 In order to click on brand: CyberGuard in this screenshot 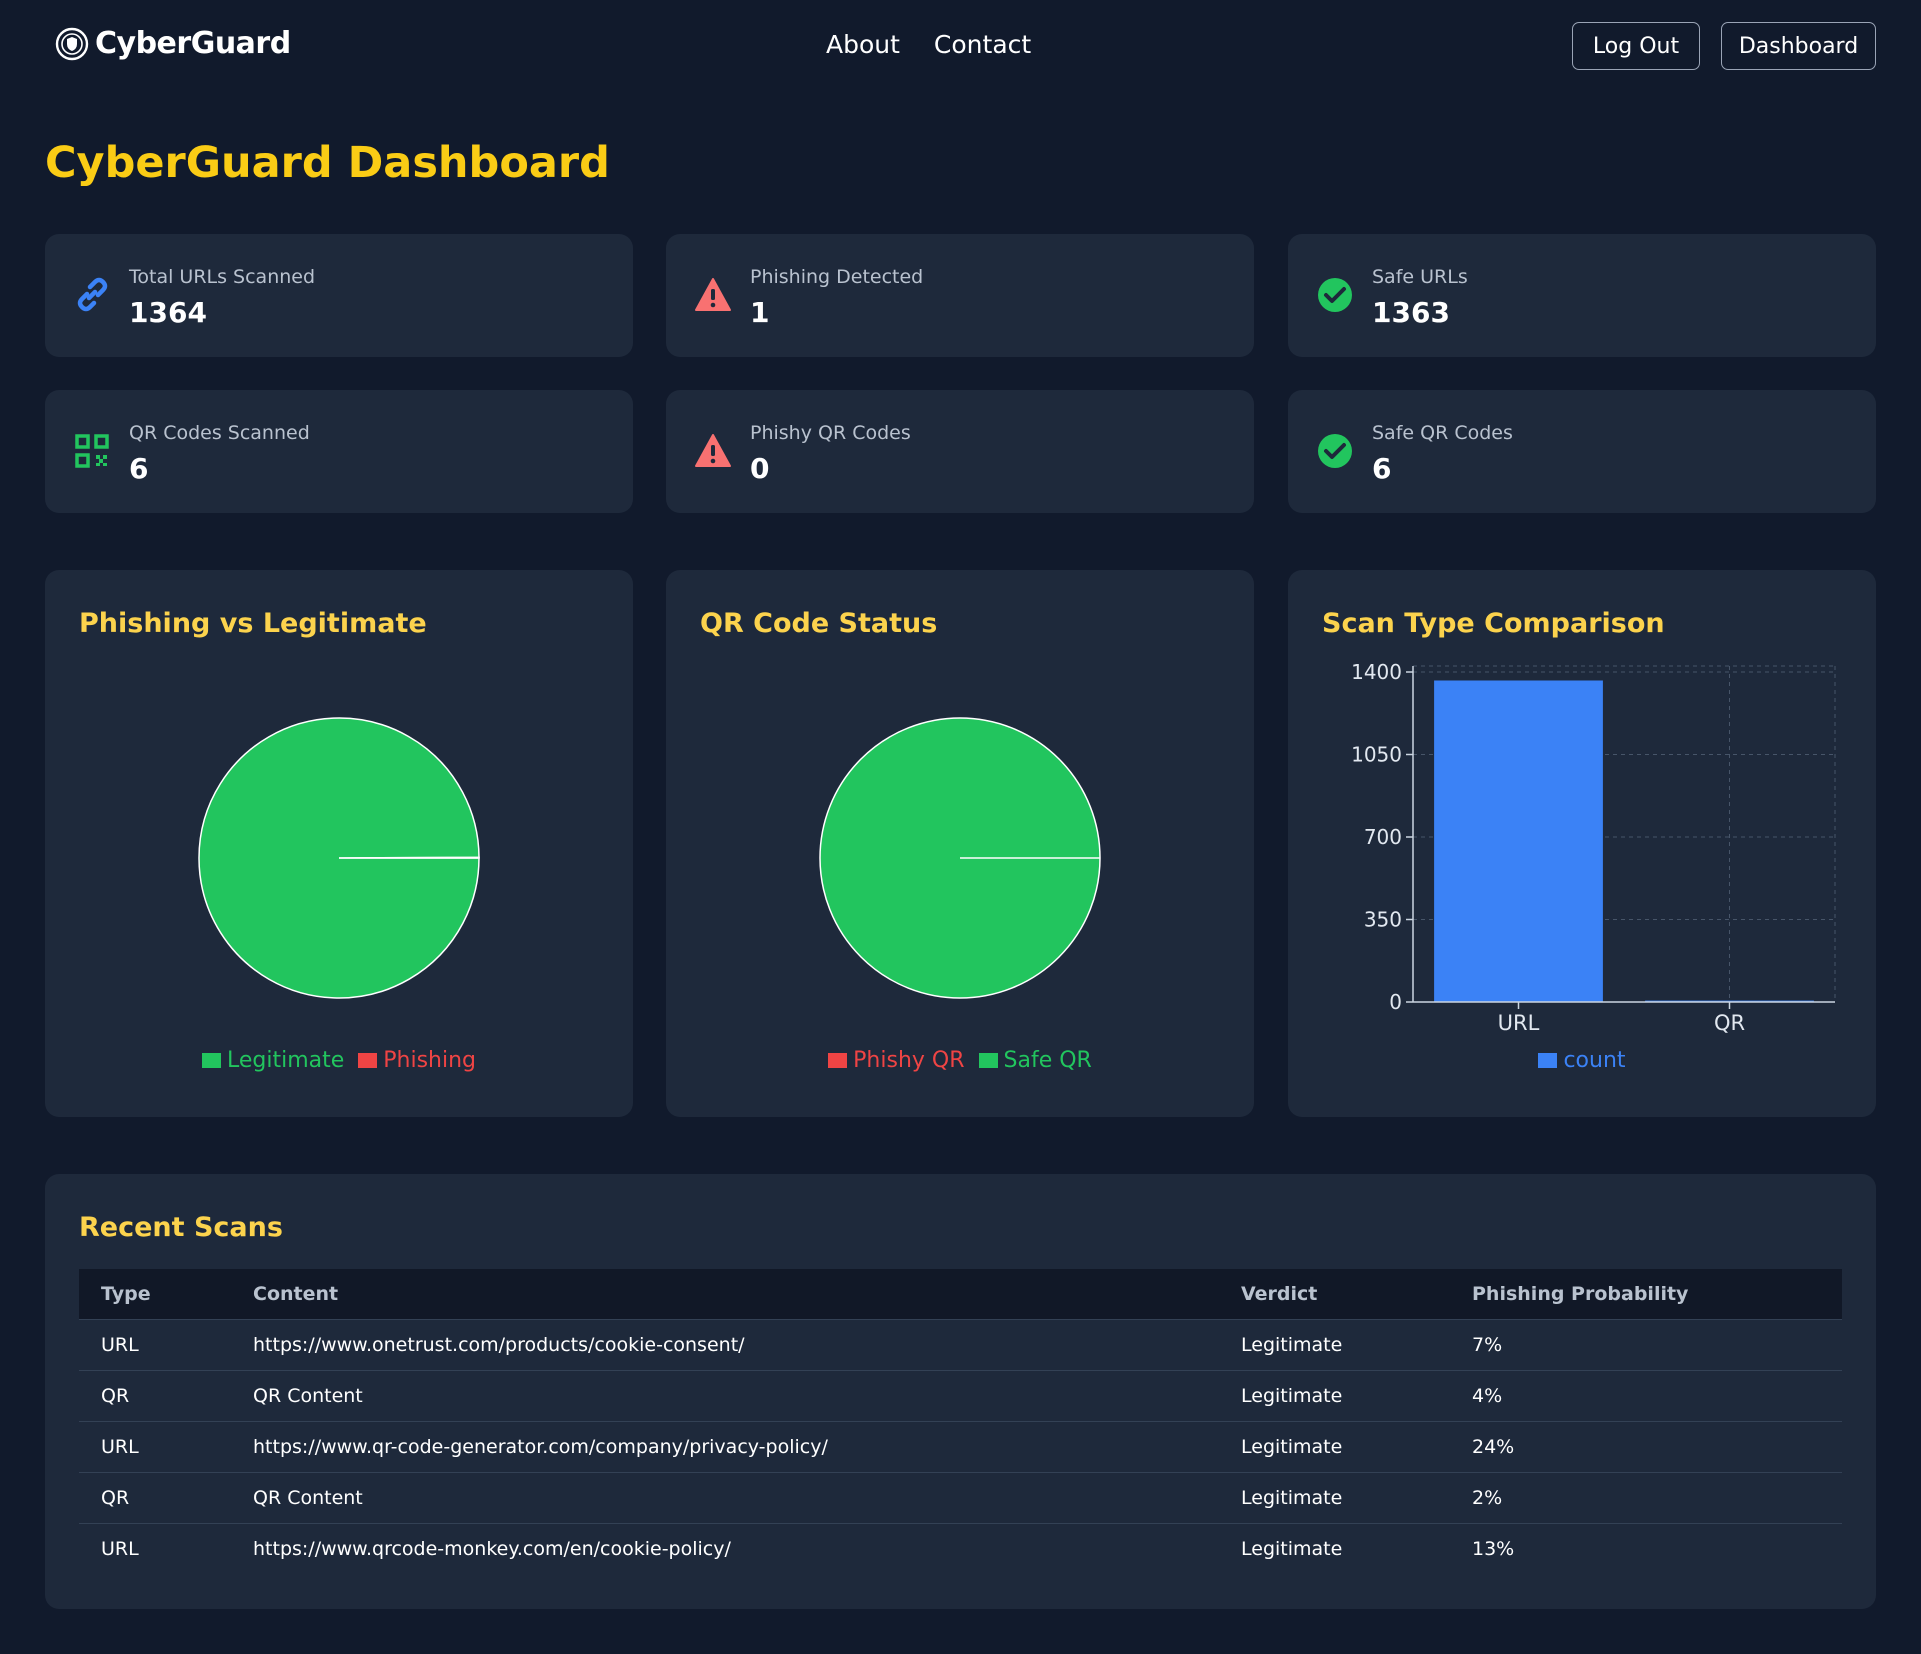, I will do `click(173, 43)`.